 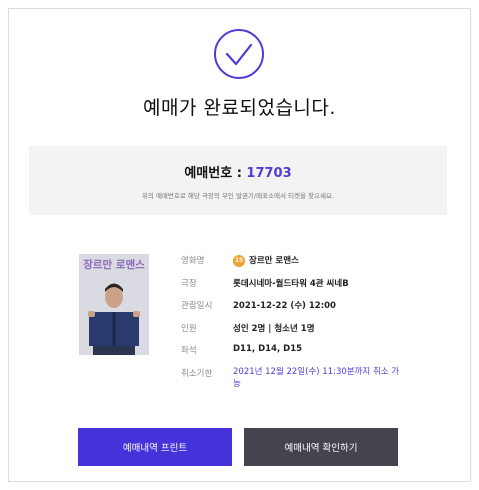 I want to click on check-circle-icon, so click(x=239, y=54).